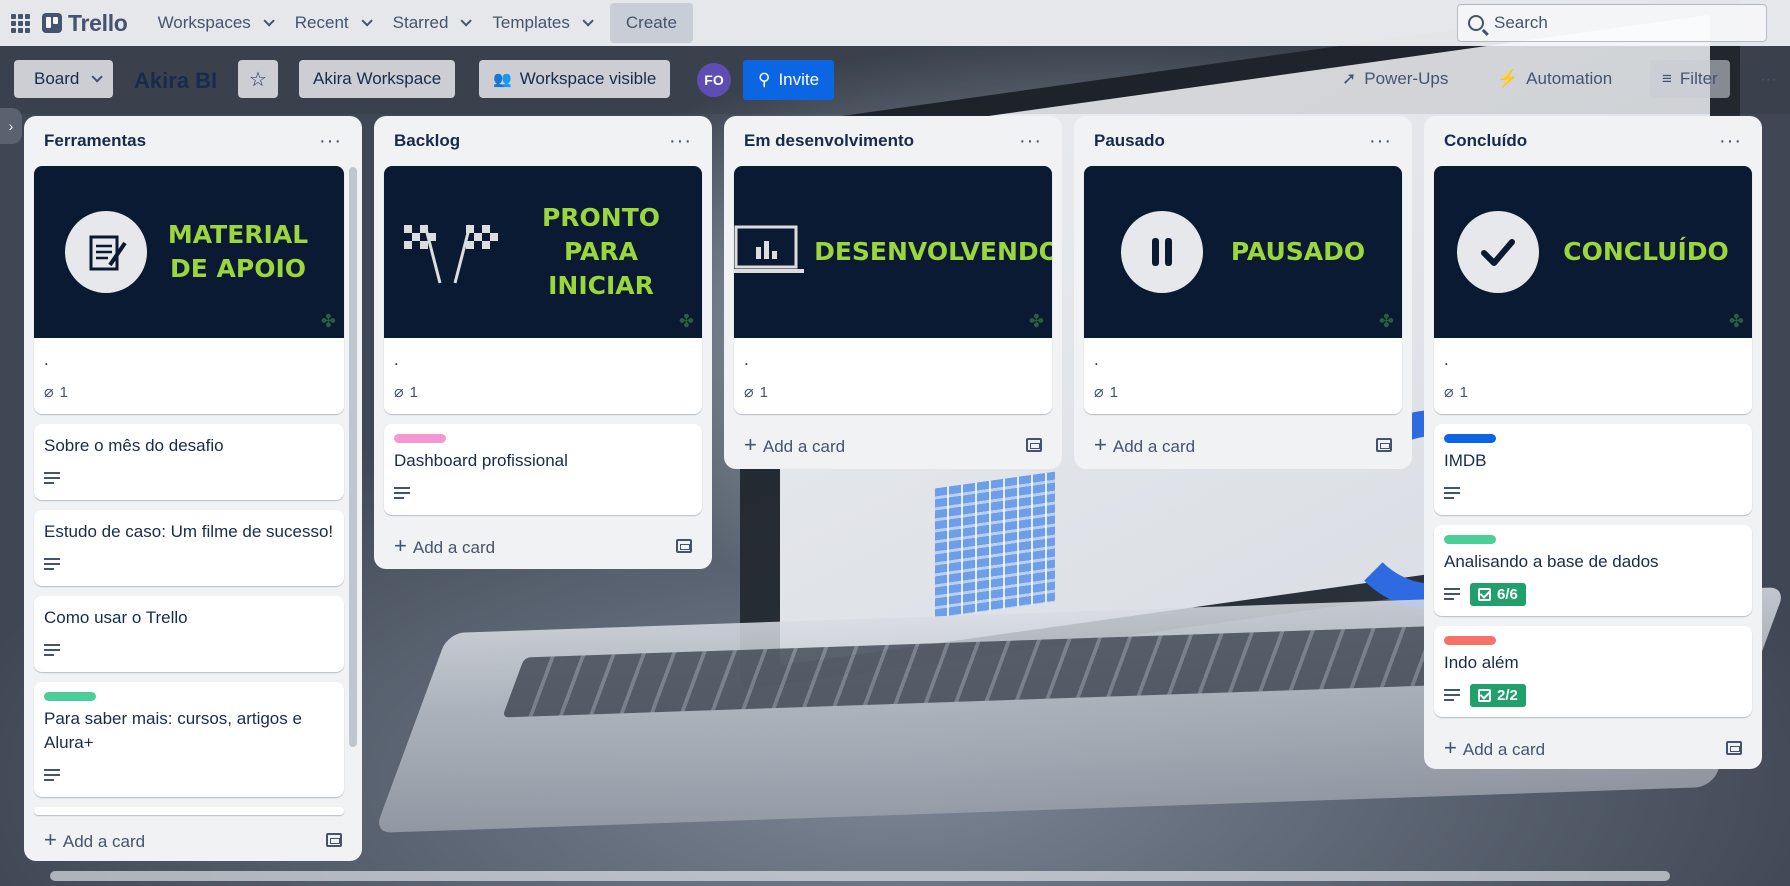  I want to click on cover-card: PAUSADO ✤ . ⌀ 1, so click(1243, 290).